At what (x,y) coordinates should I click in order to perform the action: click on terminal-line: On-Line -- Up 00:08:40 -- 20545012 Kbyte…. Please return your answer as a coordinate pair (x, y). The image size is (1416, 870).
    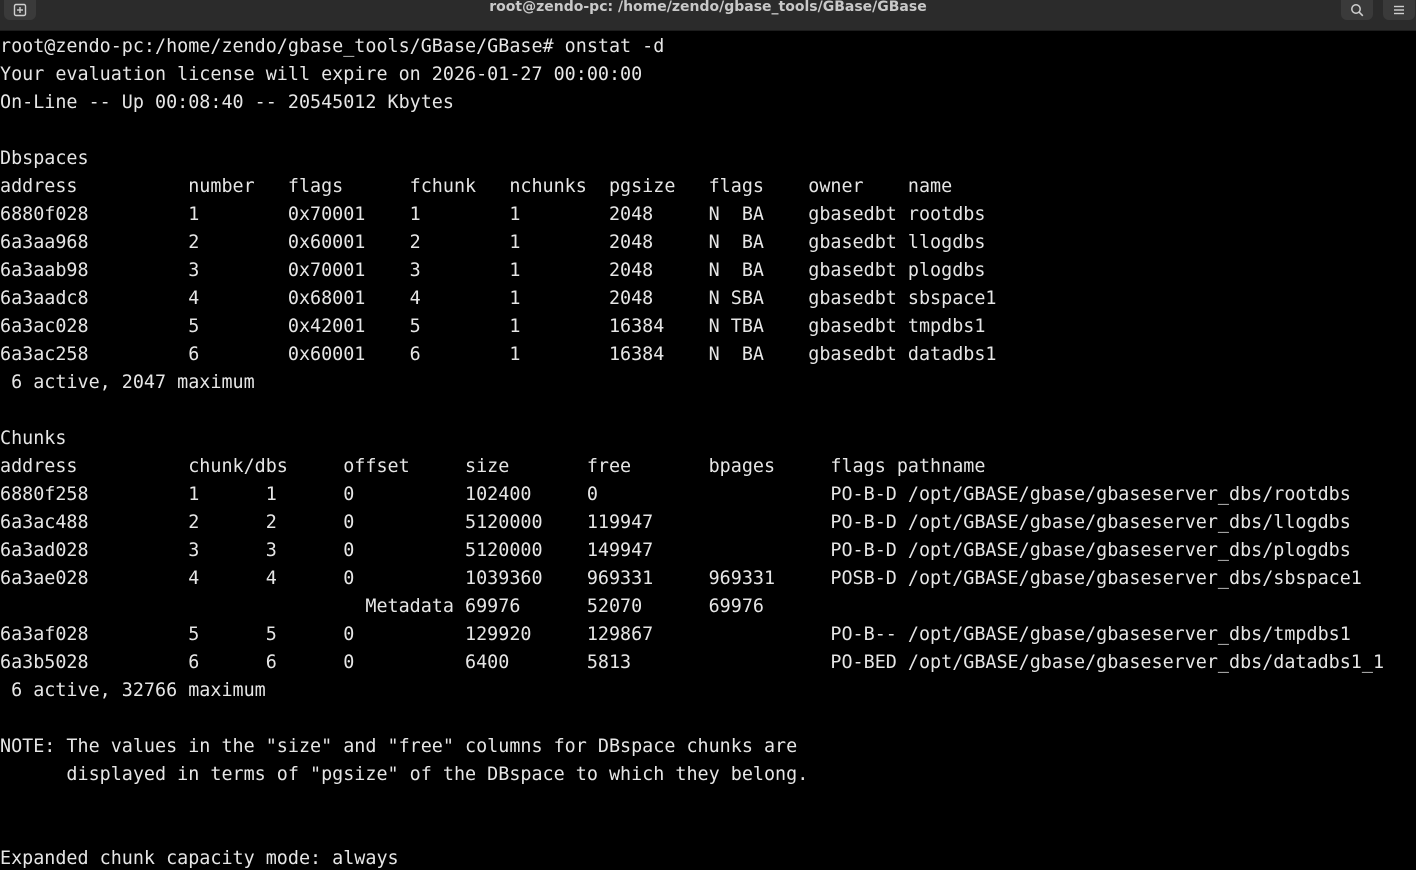
    Looking at the image, I should click on (227, 102).